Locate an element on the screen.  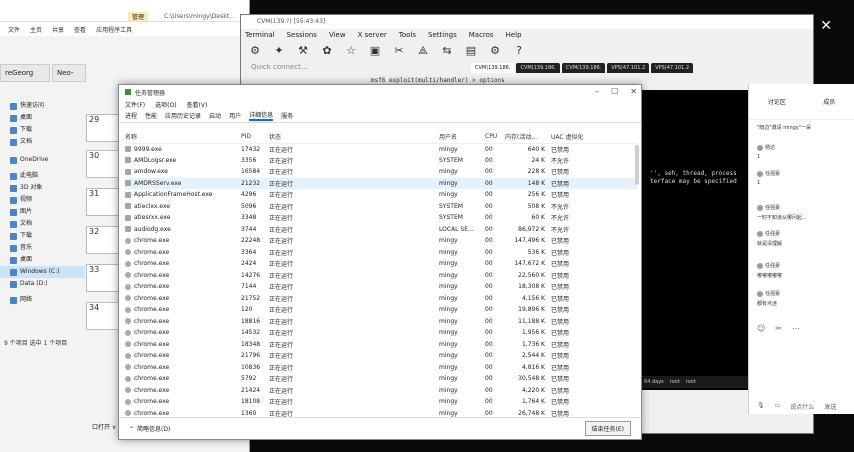
menu-macros: Macros is located at coordinates (481, 35).